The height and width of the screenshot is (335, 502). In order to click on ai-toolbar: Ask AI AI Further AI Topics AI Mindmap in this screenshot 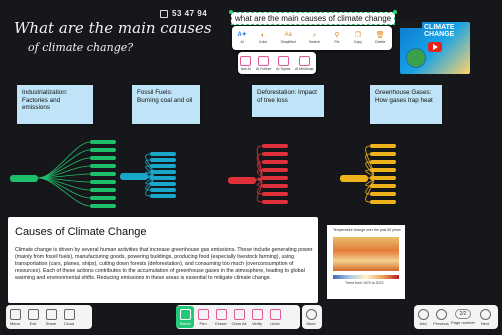, I will do `click(277, 63)`.